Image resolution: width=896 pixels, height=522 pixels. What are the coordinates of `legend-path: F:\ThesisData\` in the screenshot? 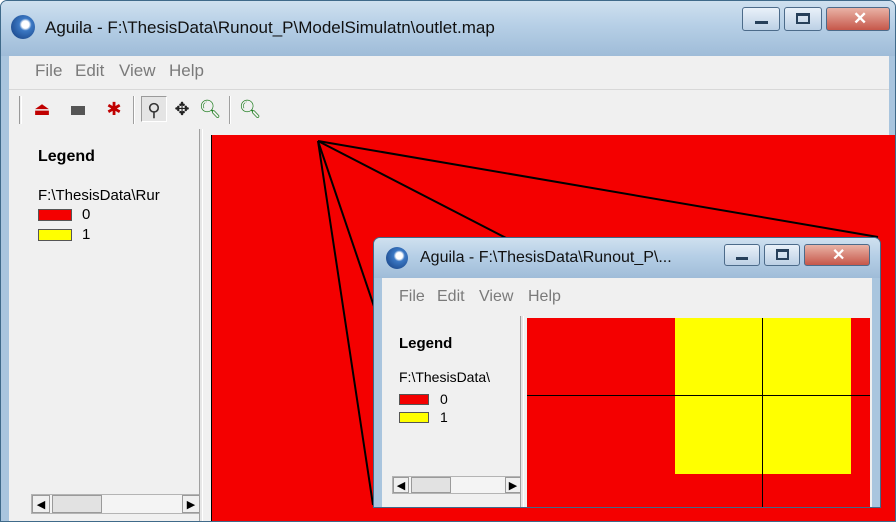 It's located at (445, 377).